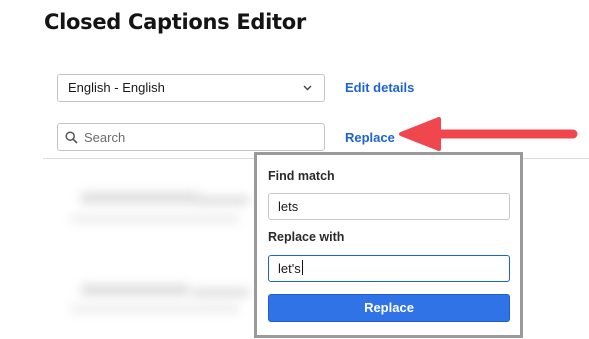 The image size is (589, 339). What do you see at coordinates (175, 22) in the screenshot?
I see `page-title: Closed Captions Editor` at bounding box center [175, 22].